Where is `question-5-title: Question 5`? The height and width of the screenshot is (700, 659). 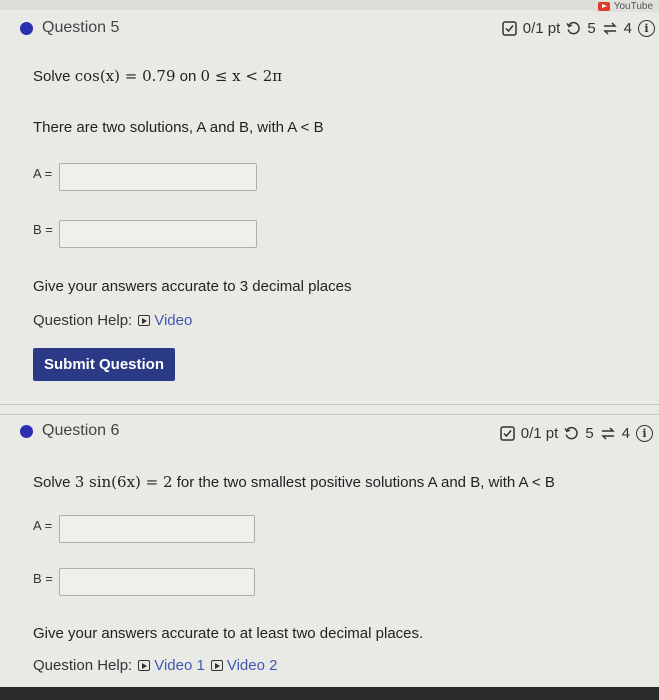 question-5-title: Question 5 is located at coordinates (81, 27).